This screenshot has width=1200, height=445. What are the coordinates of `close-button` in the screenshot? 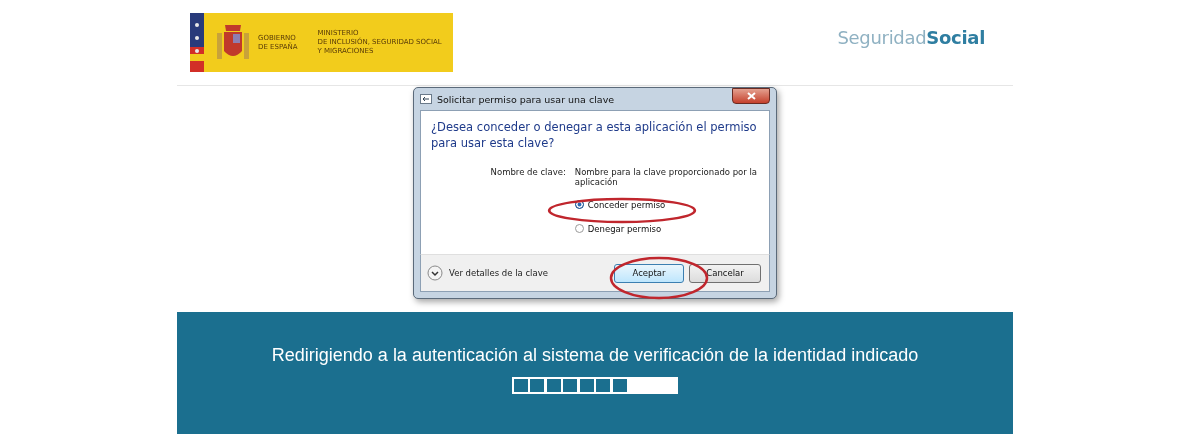 It's located at (751, 96).